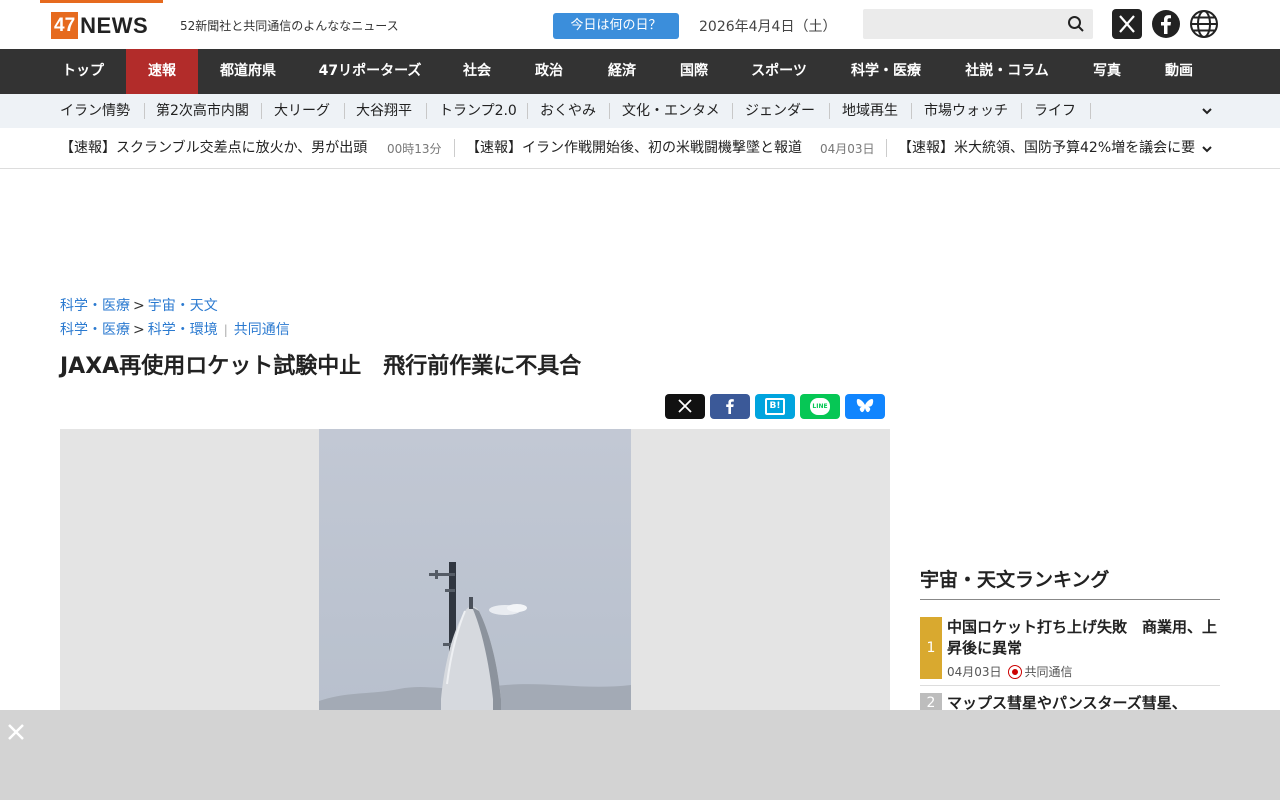 Image resolution: width=1280 pixels, height=800 pixels. Describe the element at coordinates (978, 24) in the screenshot. I see `search-input` at that location.